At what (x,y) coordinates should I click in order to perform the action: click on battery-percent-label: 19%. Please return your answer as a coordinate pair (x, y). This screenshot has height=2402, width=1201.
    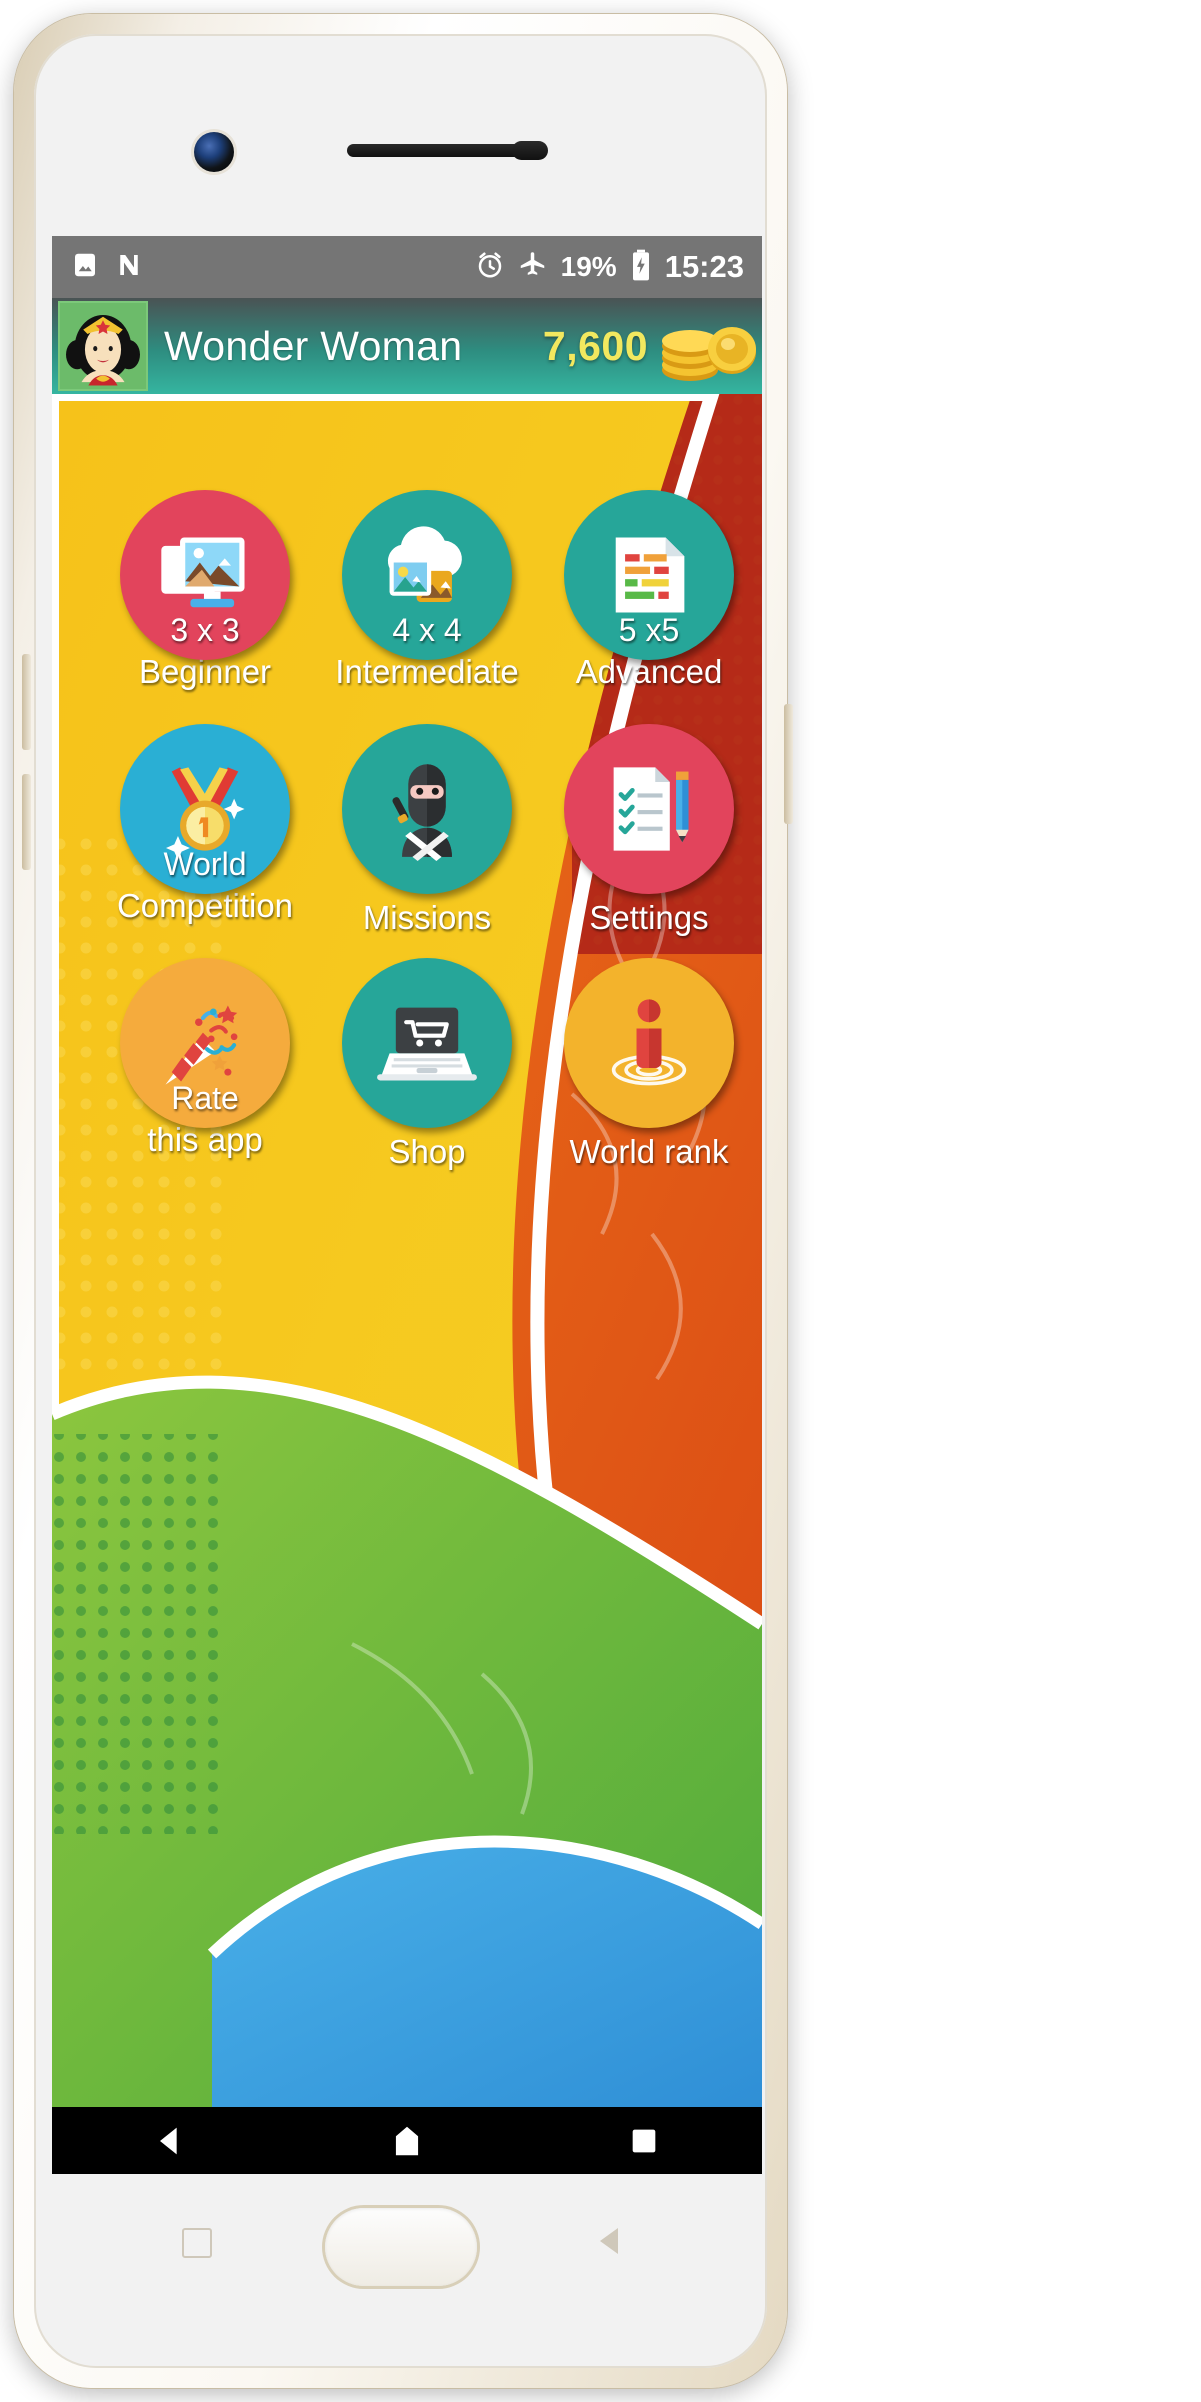
    Looking at the image, I should click on (588, 266).